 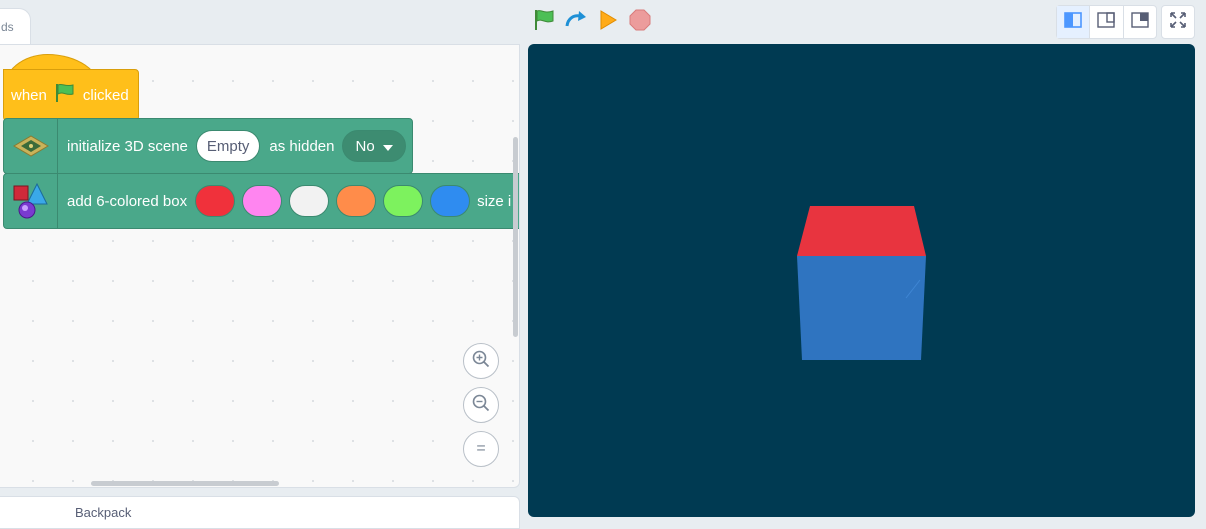 I want to click on hidden-dropdown: No, so click(x=374, y=146).